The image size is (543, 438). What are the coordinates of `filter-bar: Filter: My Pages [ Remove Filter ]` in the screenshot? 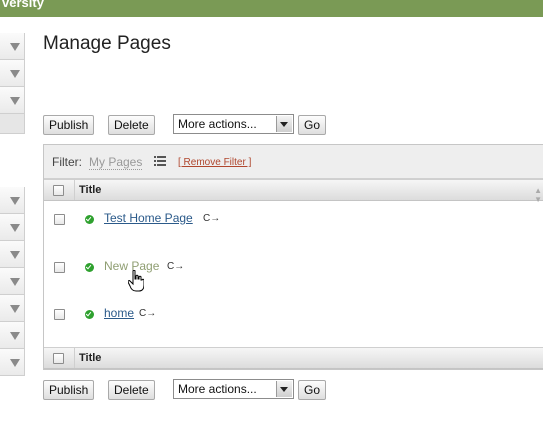 It's located at (293, 162).